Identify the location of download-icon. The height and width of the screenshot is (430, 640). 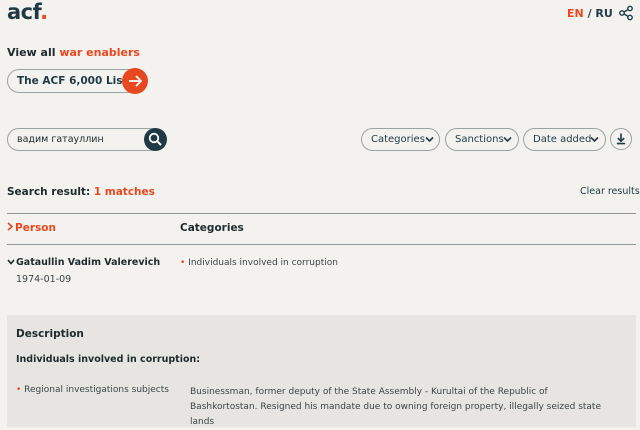
(621, 139).